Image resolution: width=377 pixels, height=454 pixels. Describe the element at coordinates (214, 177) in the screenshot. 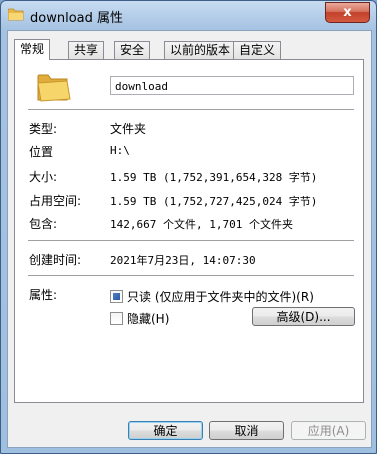

I see `size-value: 1.59 TB (1,752,391,654,328 字节)` at that location.